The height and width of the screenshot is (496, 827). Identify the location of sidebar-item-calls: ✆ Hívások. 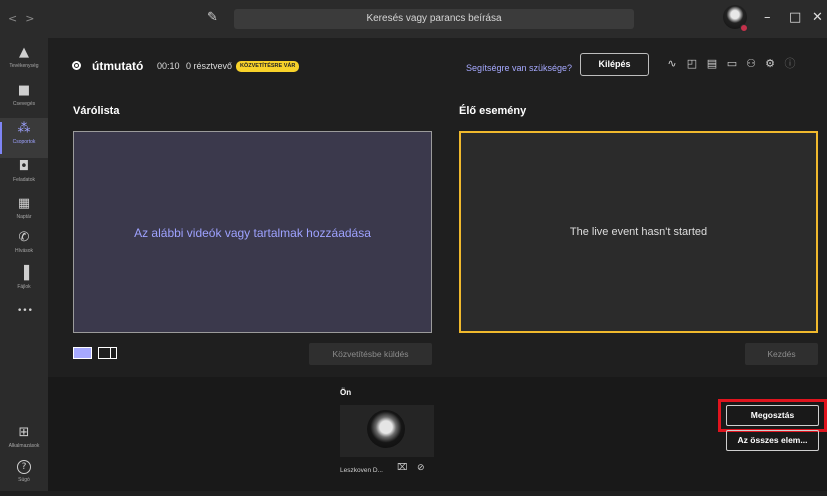
(24, 247).